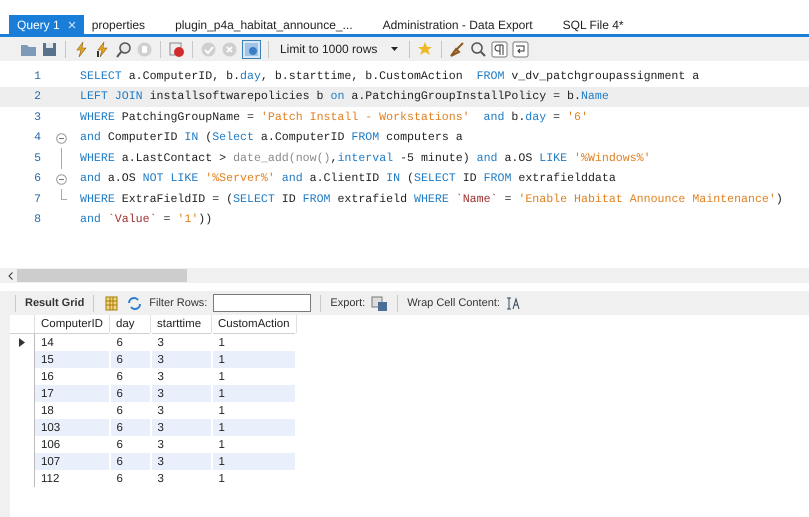 This screenshot has width=809, height=517. What do you see at coordinates (37, 219) in the screenshot?
I see `line-number: 8` at bounding box center [37, 219].